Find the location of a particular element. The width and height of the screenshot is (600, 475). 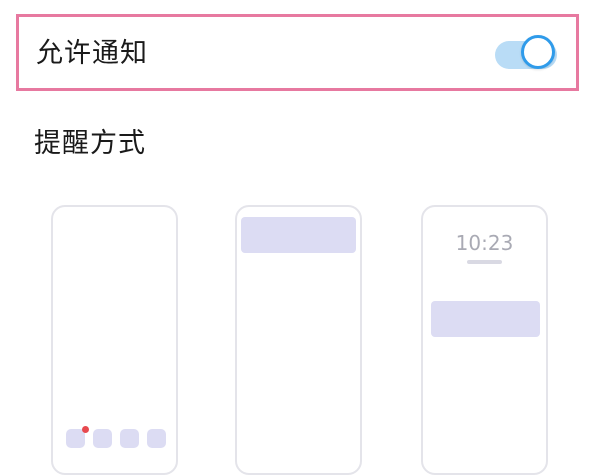

reminder-option-banner is located at coordinates (298, 340).